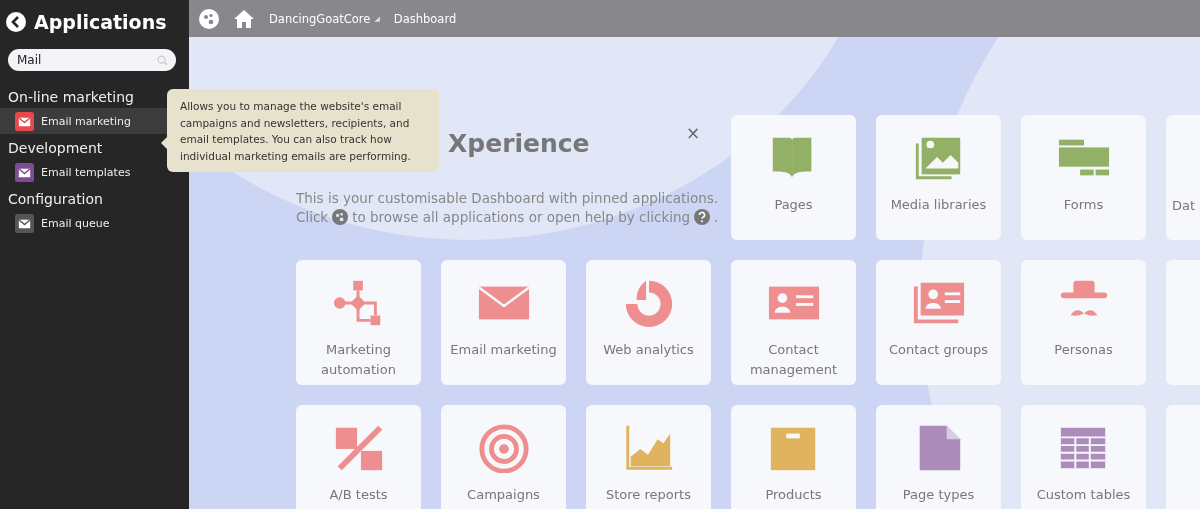  I want to click on welcome-text: to browse all applications or open help by clicking, so click(521, 217).